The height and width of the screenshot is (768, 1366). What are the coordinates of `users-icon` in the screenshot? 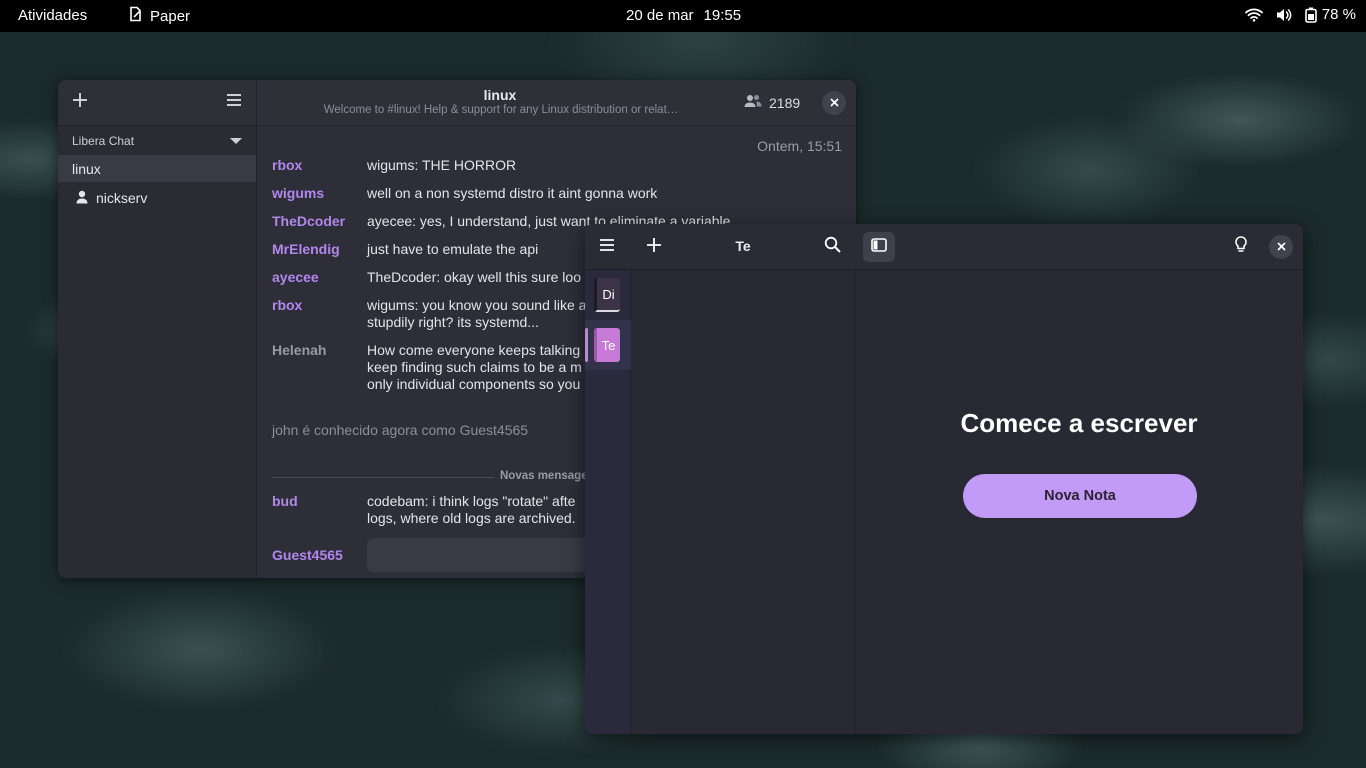 It's located at (753, 102).